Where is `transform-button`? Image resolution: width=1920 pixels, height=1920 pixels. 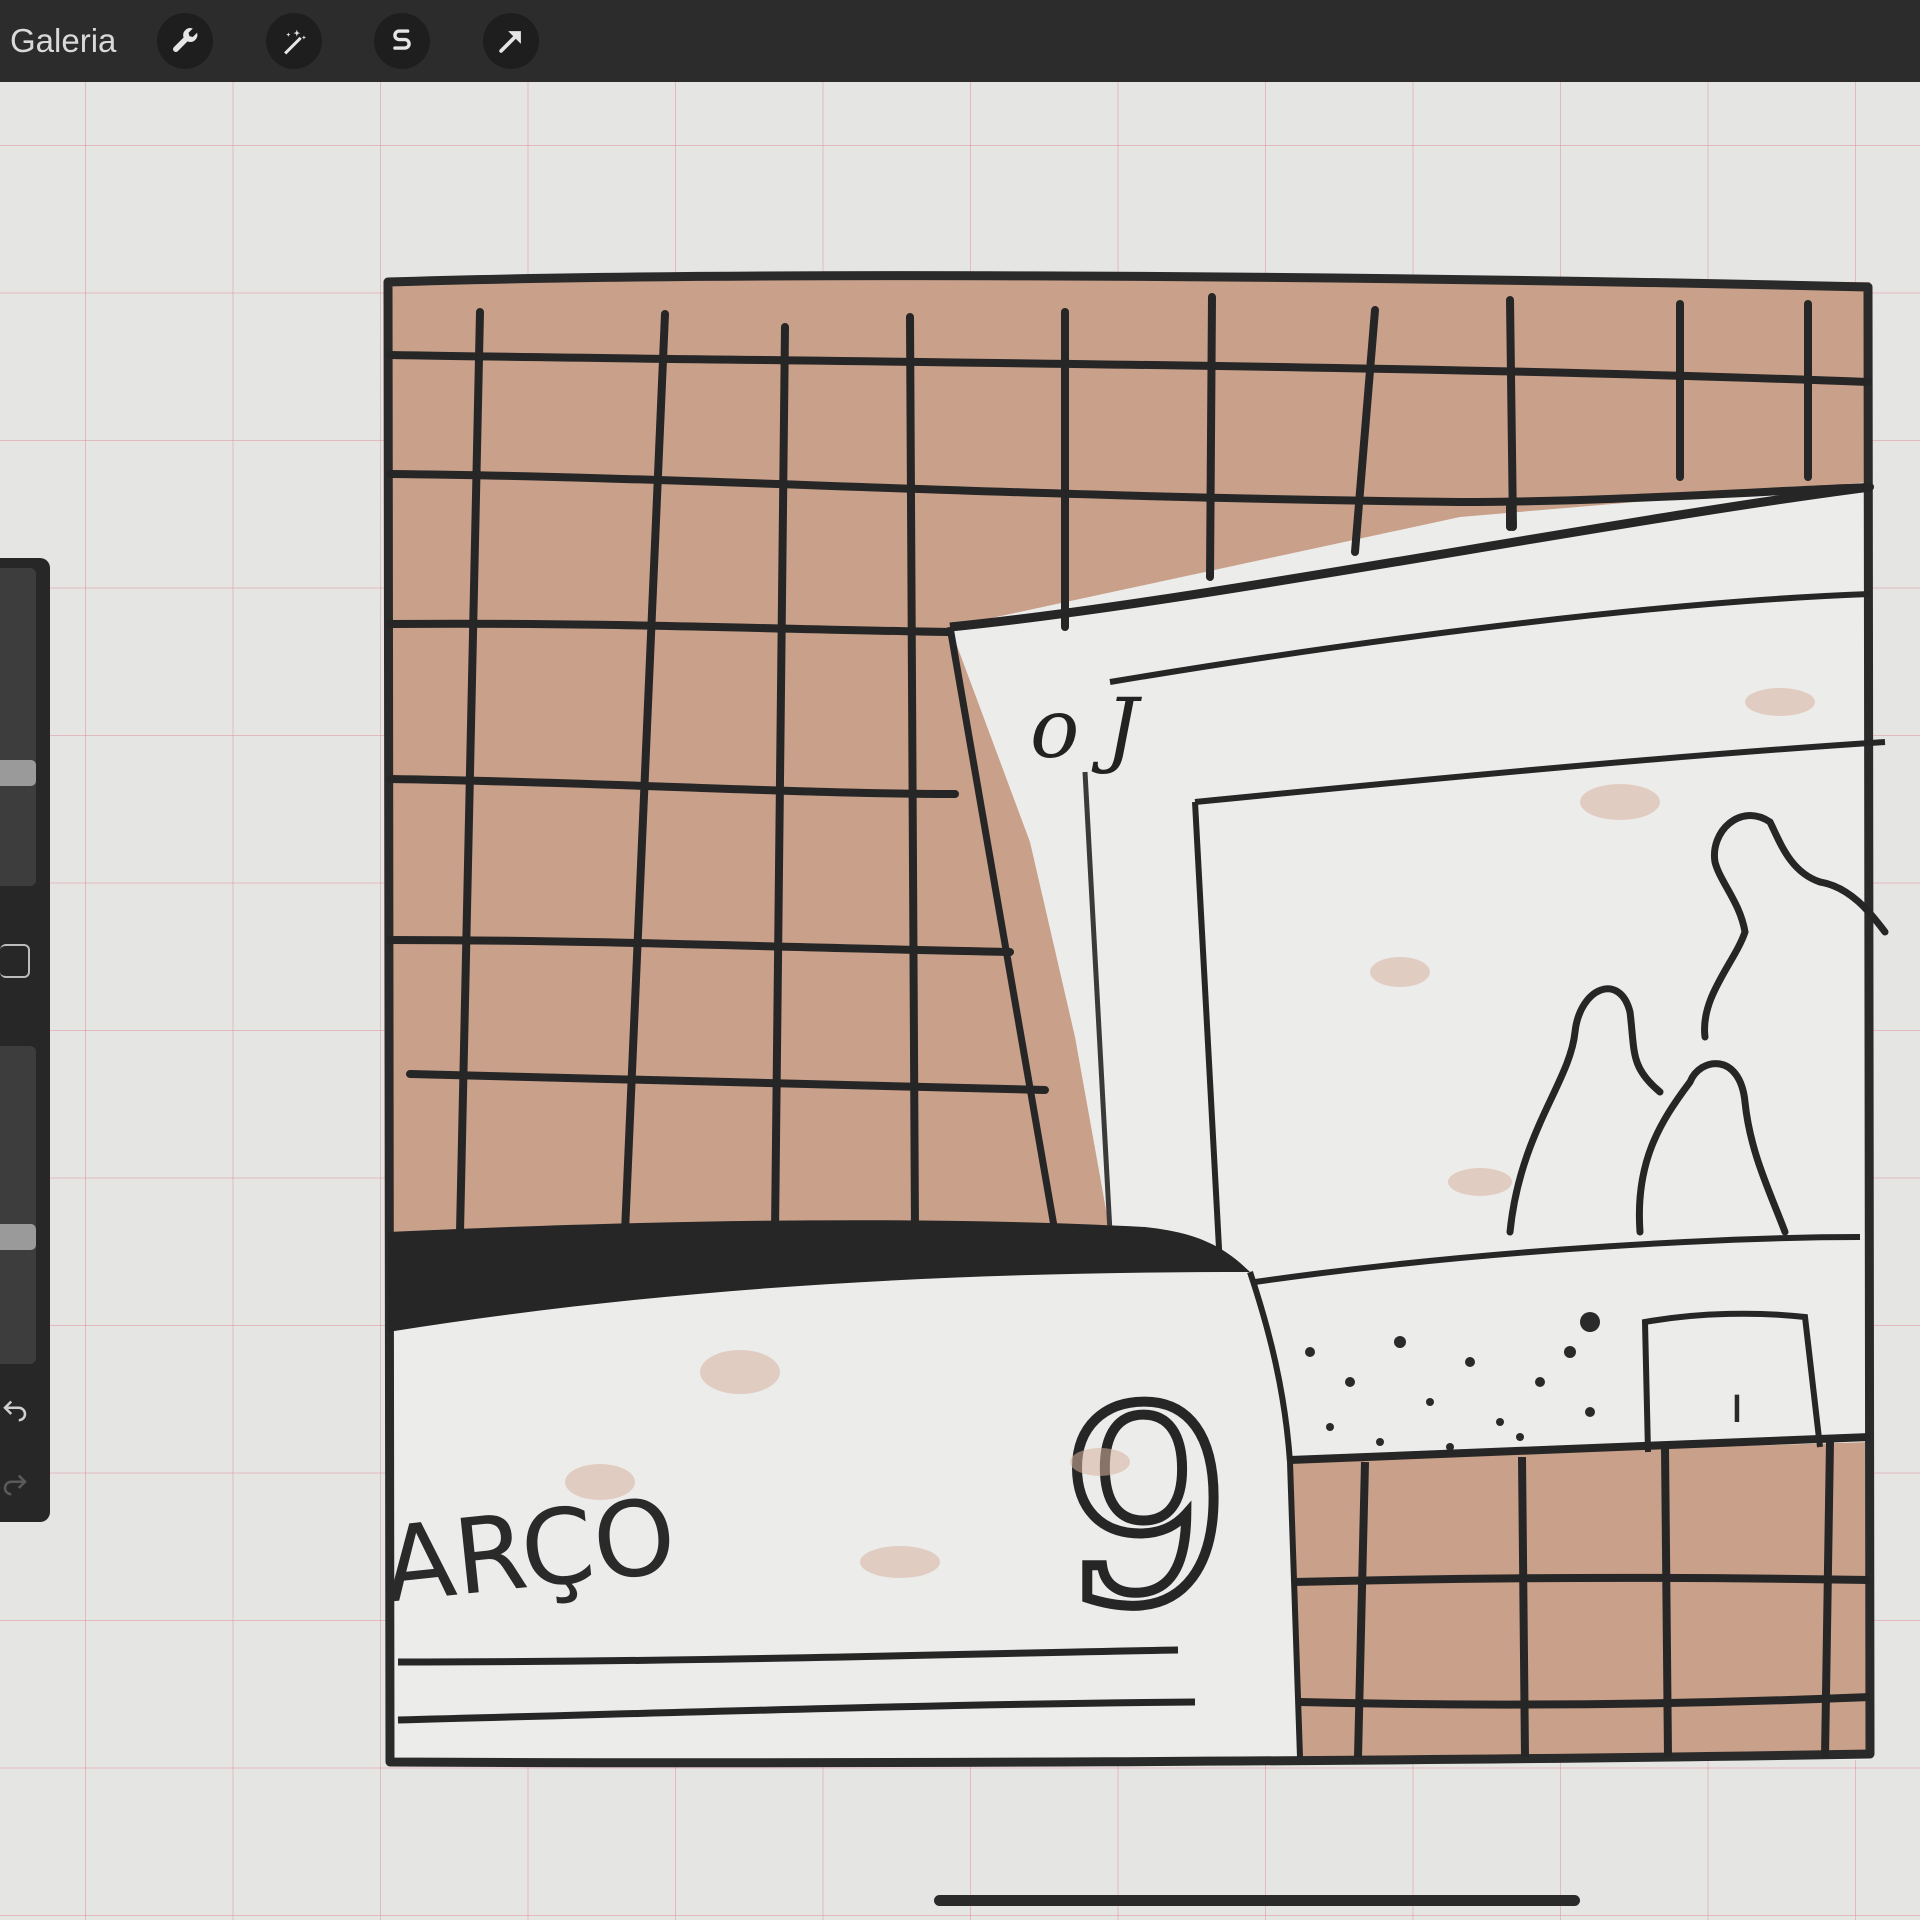 transform-button is located at coordinates (511, 41).